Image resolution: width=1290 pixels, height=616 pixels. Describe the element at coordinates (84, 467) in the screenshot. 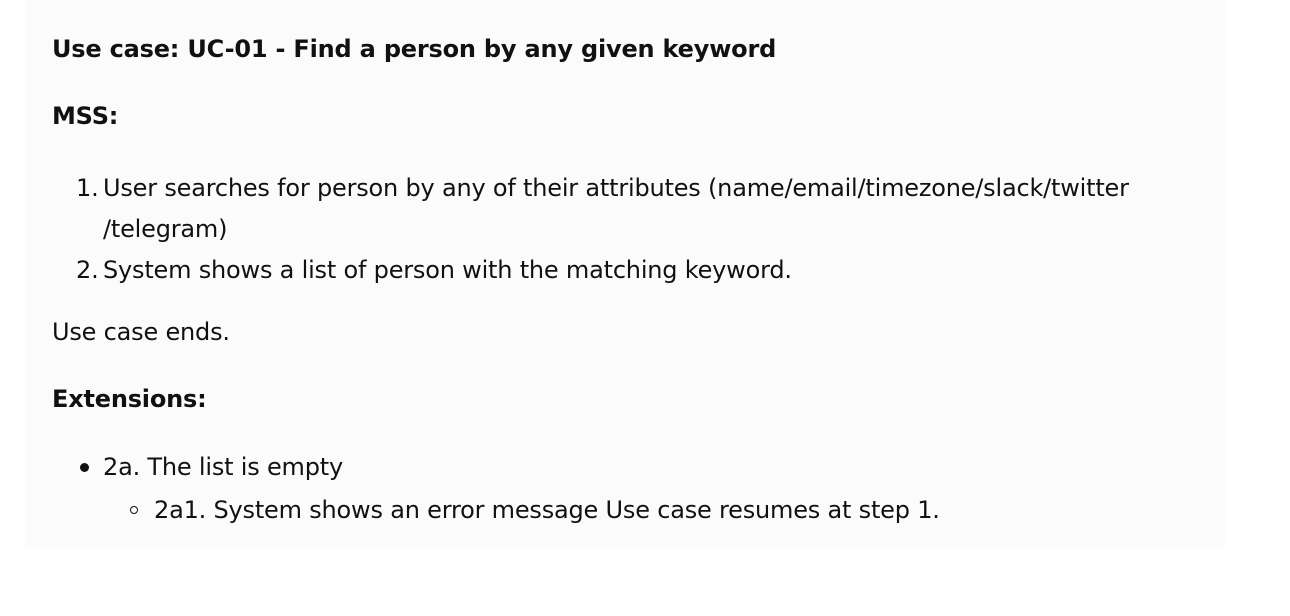

I see `bullet-disc-icon` at that location.